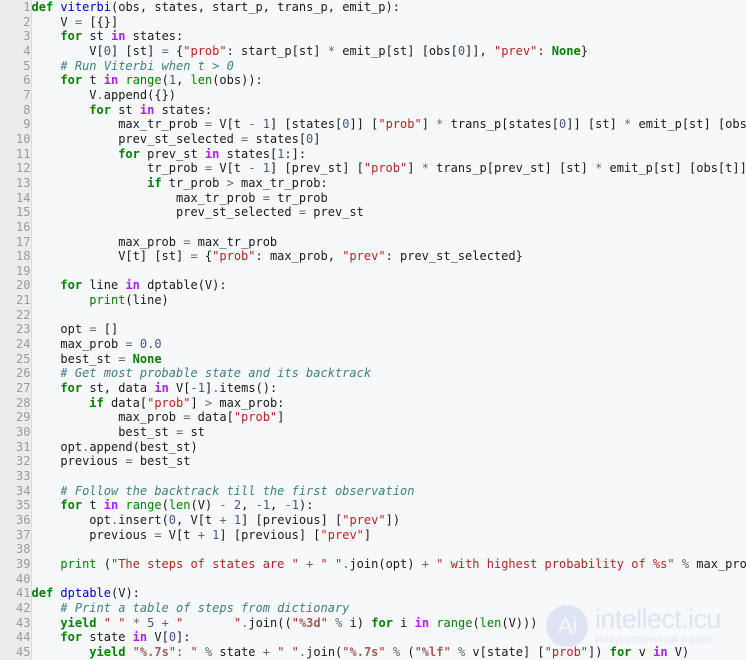 Image resolution: width=746 pixels, height=660 pixels. I want to click on code-line-content: V = [{}], so click(388, 22).